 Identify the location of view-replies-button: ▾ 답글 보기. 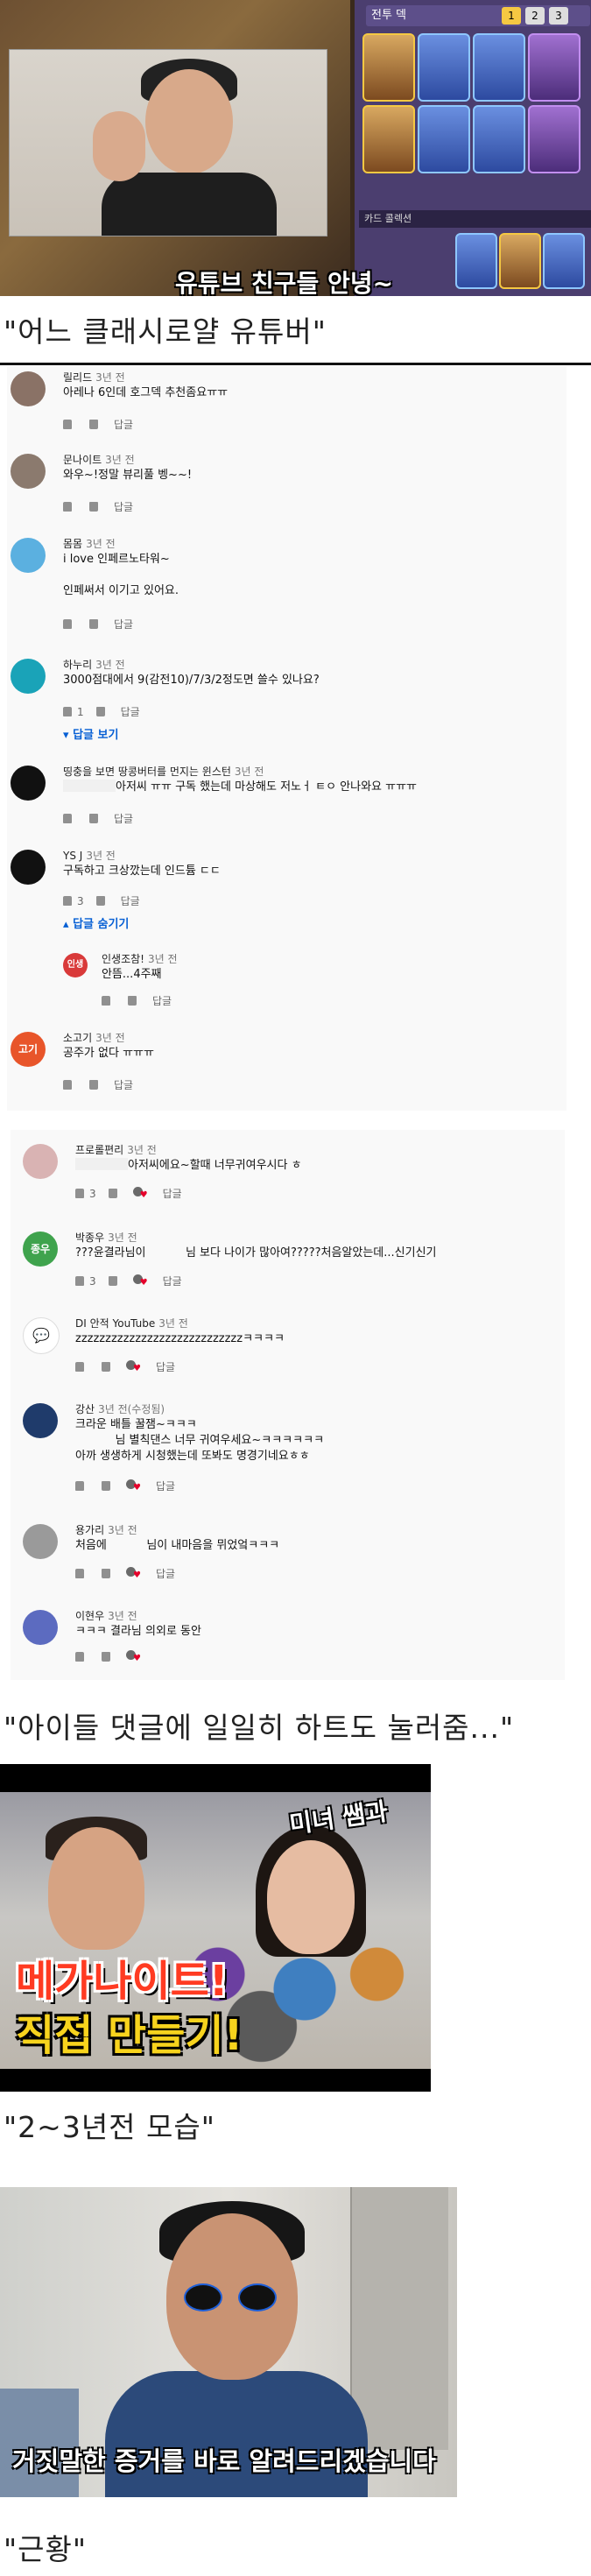
(90, 733).